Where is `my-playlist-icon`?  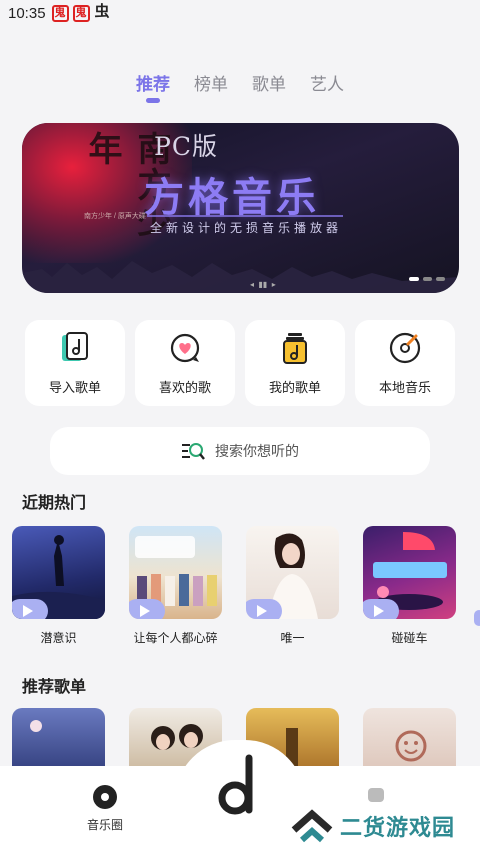 my-playlist-icon is located at coordinates (295, 348).